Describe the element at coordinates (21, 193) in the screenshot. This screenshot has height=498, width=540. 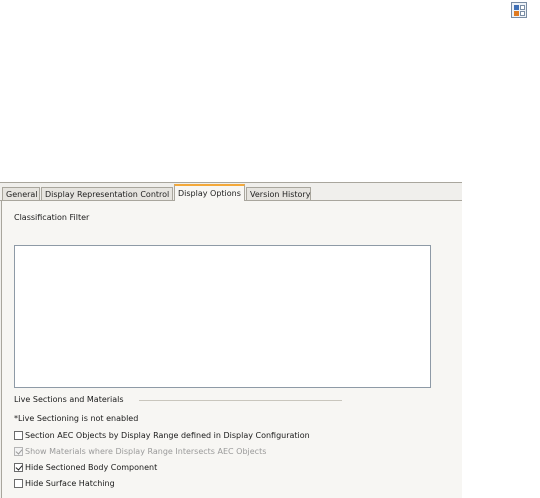
I see `tab-general: General` at that location.